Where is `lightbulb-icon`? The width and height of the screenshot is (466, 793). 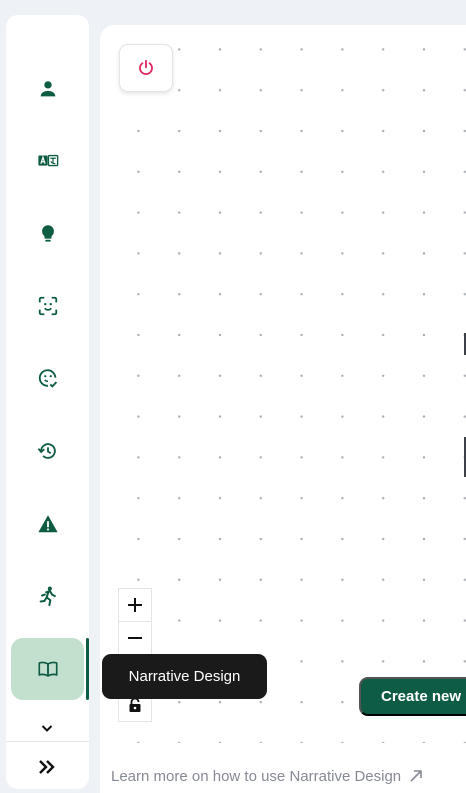
lightbulb-icon is located at coordinates (47, 233).